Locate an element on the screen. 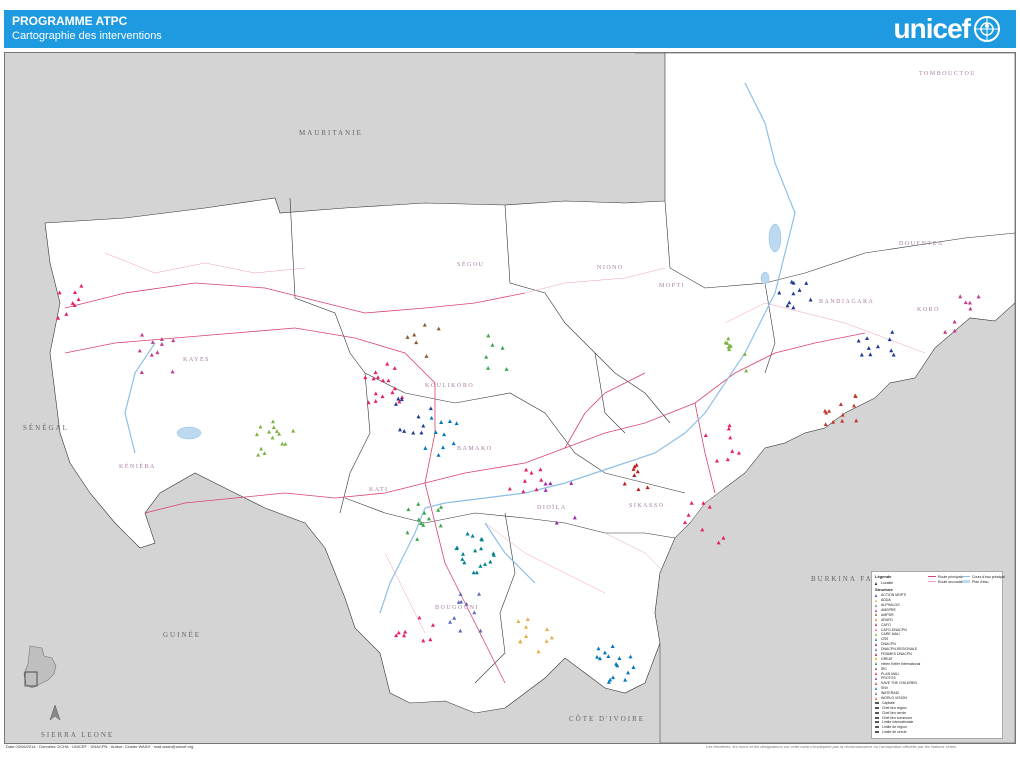  region-label-bandiagara: BANDIAGARA is located at coordinates (847, 302).